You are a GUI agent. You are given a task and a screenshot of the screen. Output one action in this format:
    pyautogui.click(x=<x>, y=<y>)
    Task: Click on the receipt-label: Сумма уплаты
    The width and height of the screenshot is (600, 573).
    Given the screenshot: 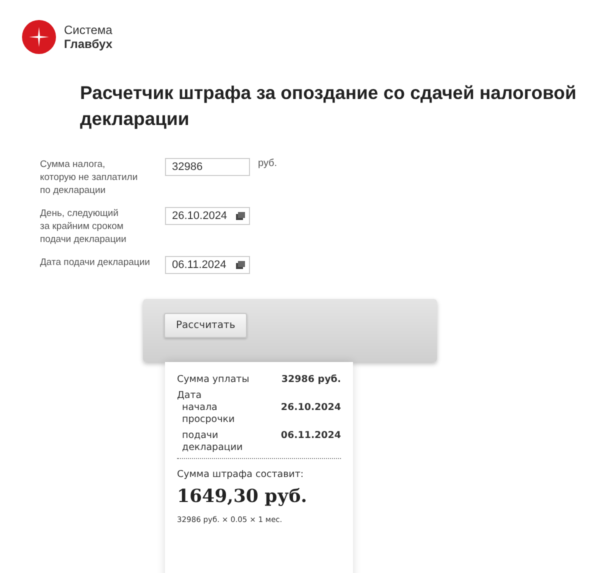 What is the action you would take?
    pyautogui.click(x=213, y=380)
    